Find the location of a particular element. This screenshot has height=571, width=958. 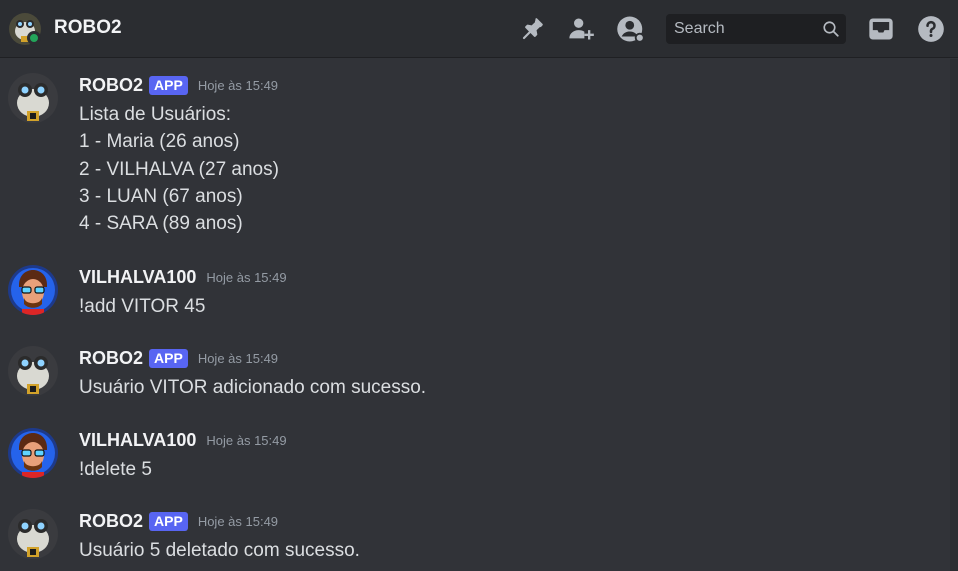

add-member-icon is located at coordinates (581, 29).